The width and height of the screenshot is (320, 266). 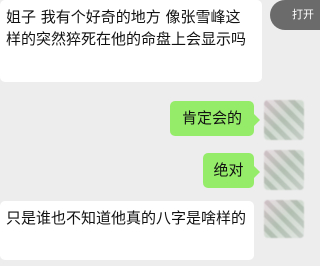 I want to click on sent-message-bubble: 肯定会的, so click(x=215, y=118).